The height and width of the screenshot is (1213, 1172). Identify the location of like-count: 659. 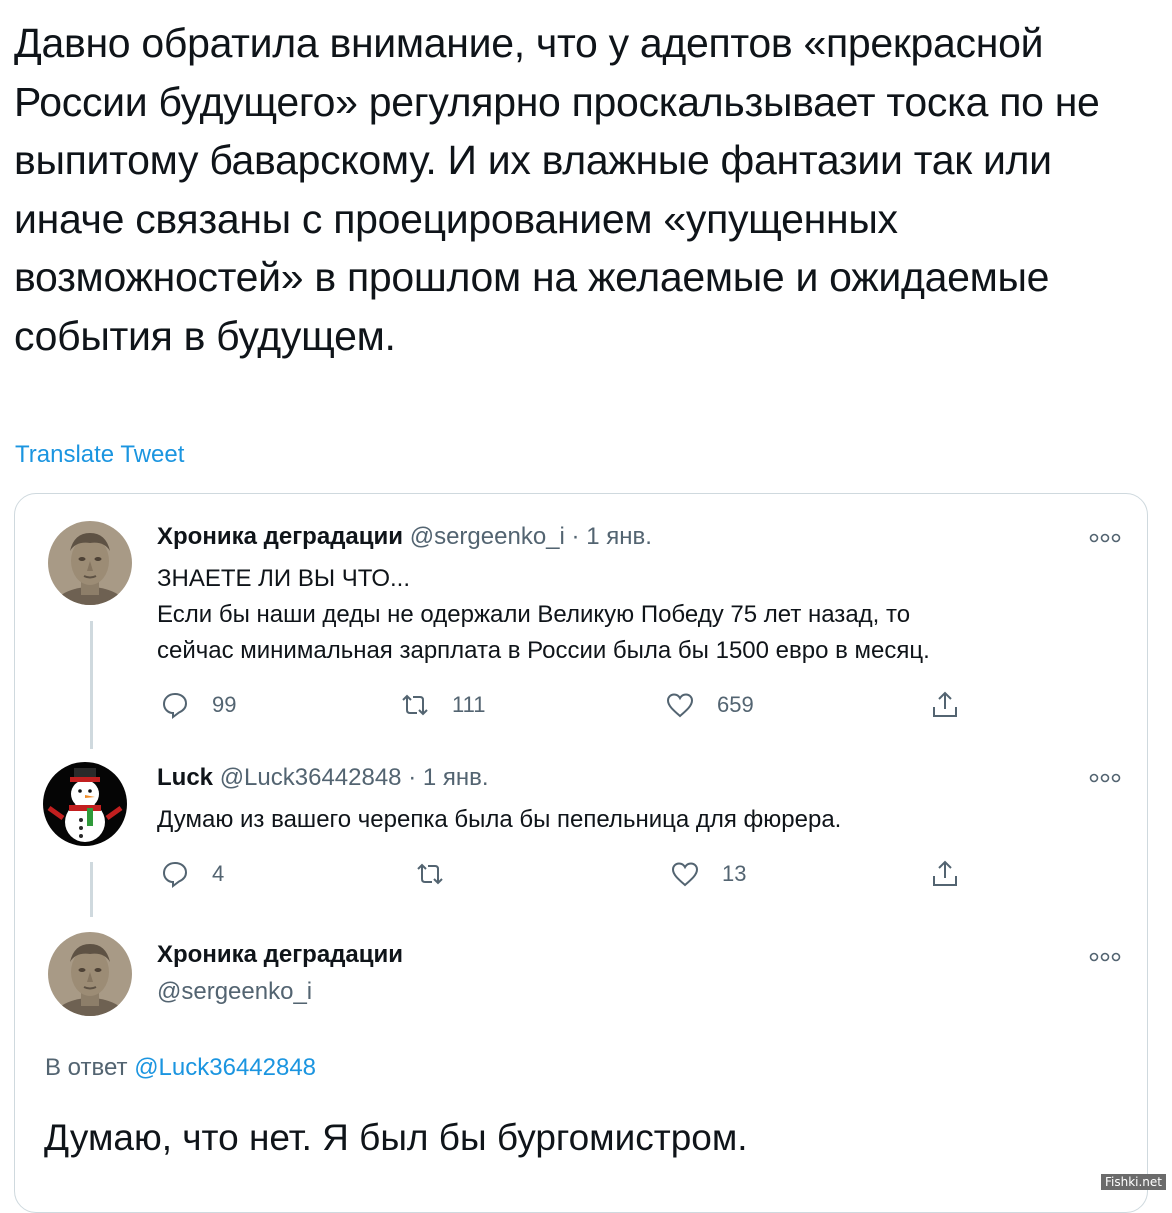
(735, 704).